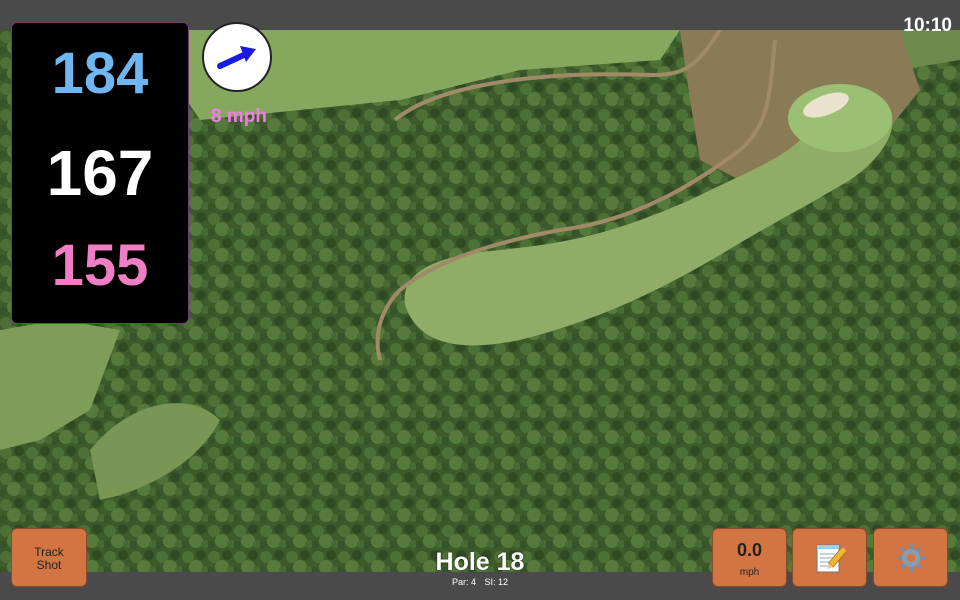  What do you see at coordinates (463, 582) in the screenshot?
I see `par-label: Par: 4` at bounding box center [463, 582].